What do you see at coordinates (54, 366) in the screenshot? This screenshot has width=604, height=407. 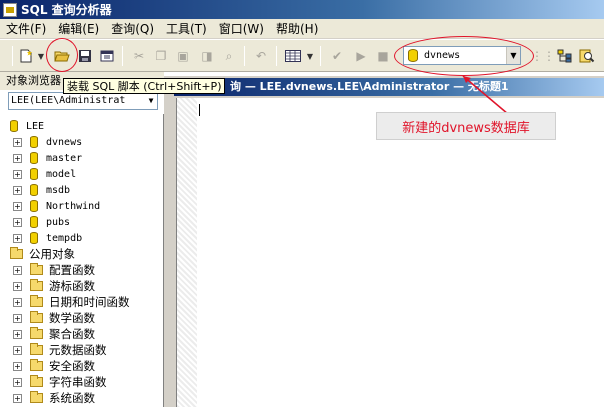 I see `tree-node-function-group: + 安全函数` at bounding box center [54, 366].